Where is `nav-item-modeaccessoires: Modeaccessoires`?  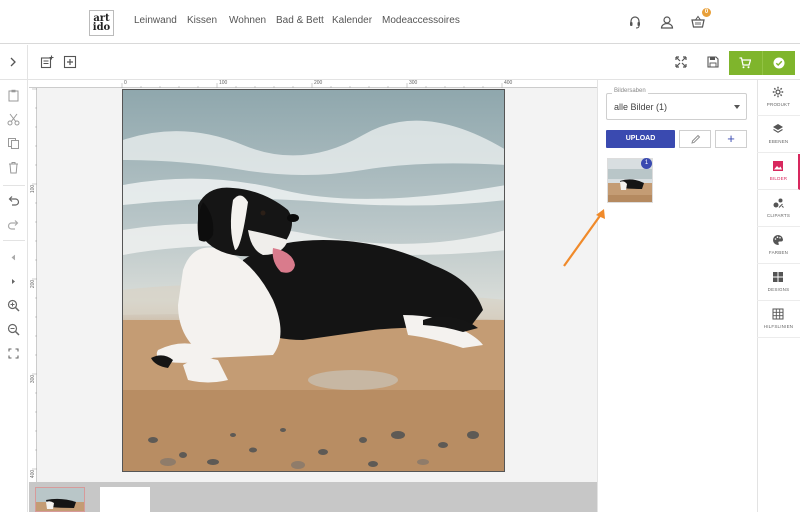
nav-item-modeaccessoires: Modeaccessoires is located at coordinates (421, 20).